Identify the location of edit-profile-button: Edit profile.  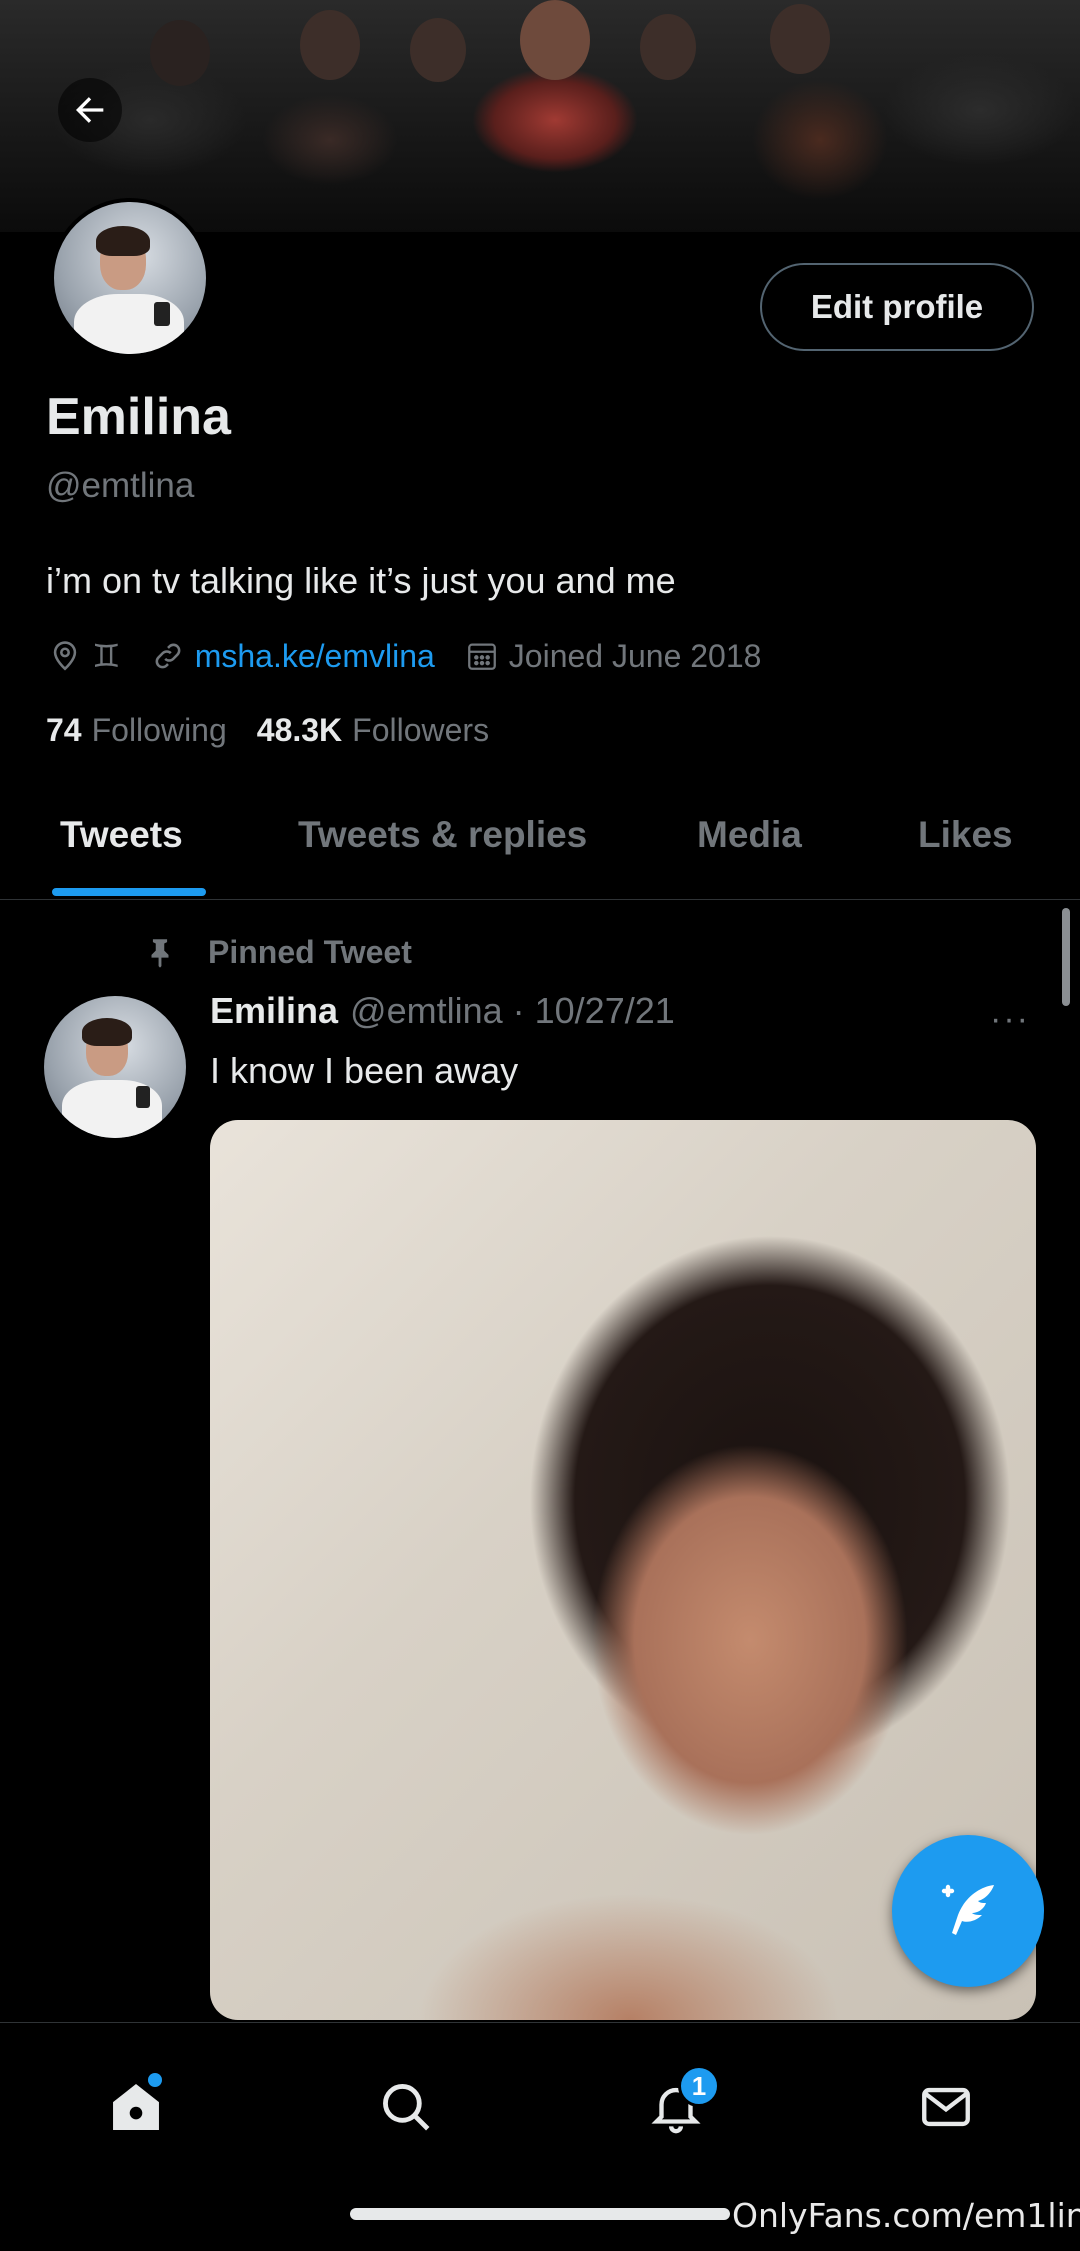
(897, 307).